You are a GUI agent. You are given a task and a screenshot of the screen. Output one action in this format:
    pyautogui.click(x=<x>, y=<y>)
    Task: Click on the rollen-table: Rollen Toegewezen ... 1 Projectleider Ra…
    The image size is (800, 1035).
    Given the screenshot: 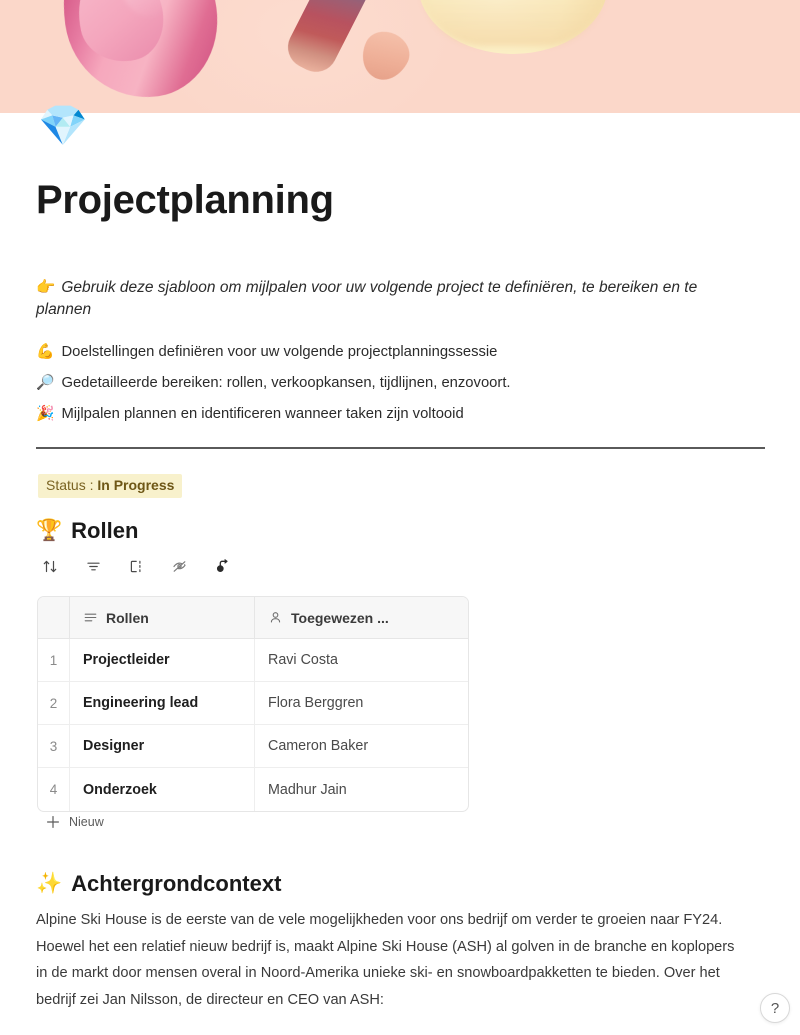 What is the action you would take?
    pyautogui.click(x=253, y=704)
    